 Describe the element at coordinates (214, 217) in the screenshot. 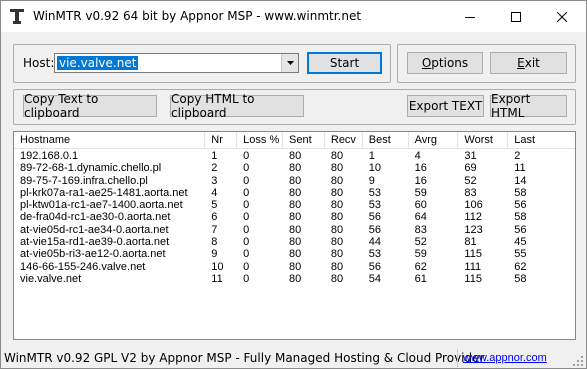

I see `cell-nr: 6` at that location.